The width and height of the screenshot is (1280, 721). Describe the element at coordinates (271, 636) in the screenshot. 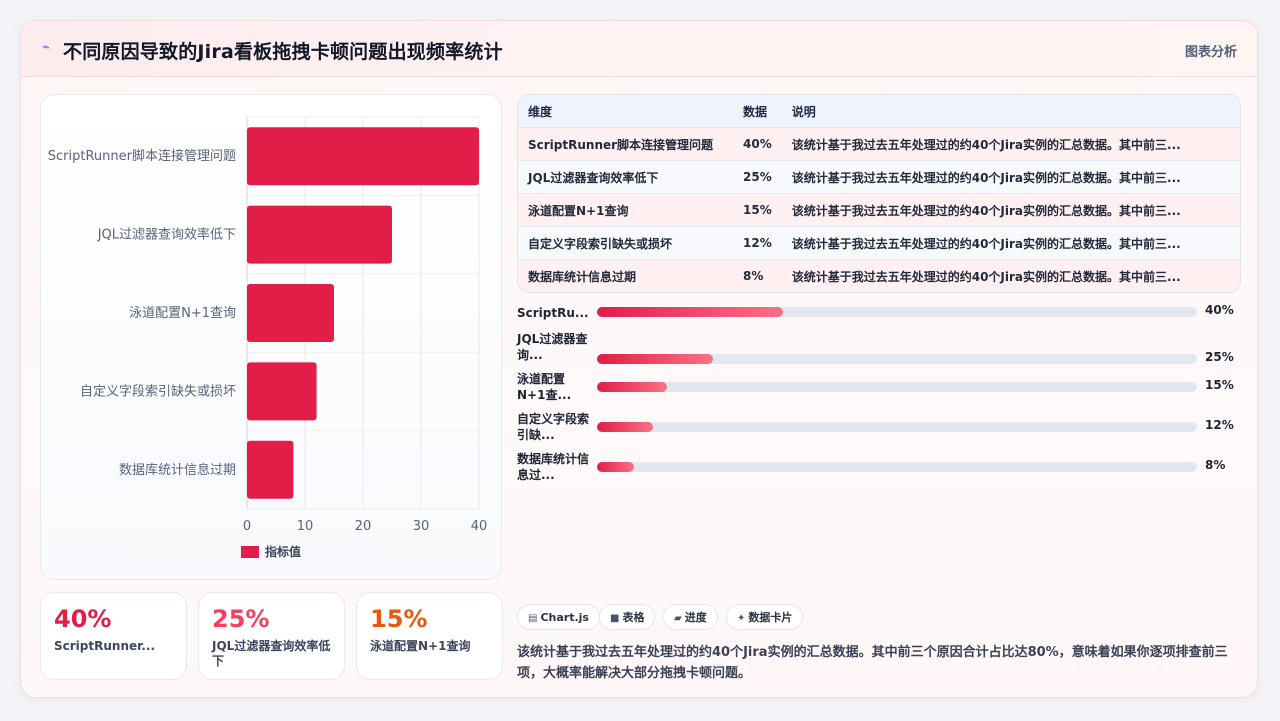

I see `kpi-card: 25% JQL过滤器查询效率低下` at that location.